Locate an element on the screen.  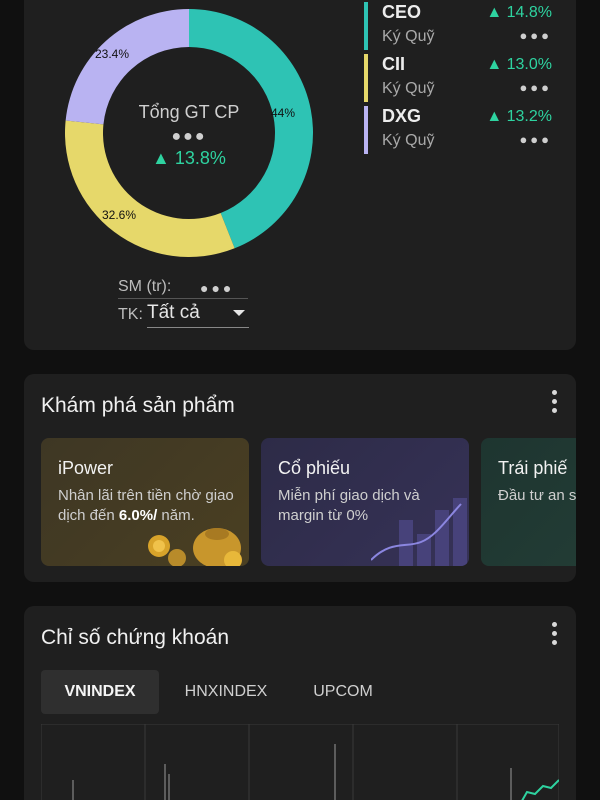
sm-value-masked: ●●● is located at coordinates (217, 288).